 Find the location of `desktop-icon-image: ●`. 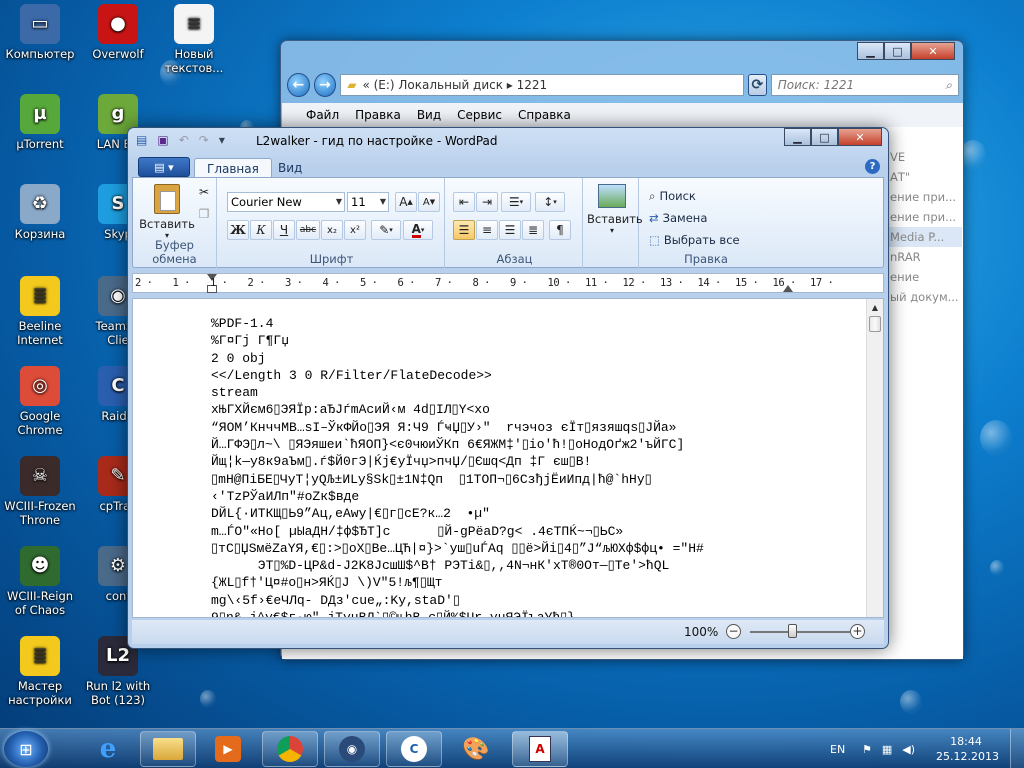

desktop-icon-image: ● is located at coordinates (118, 24).